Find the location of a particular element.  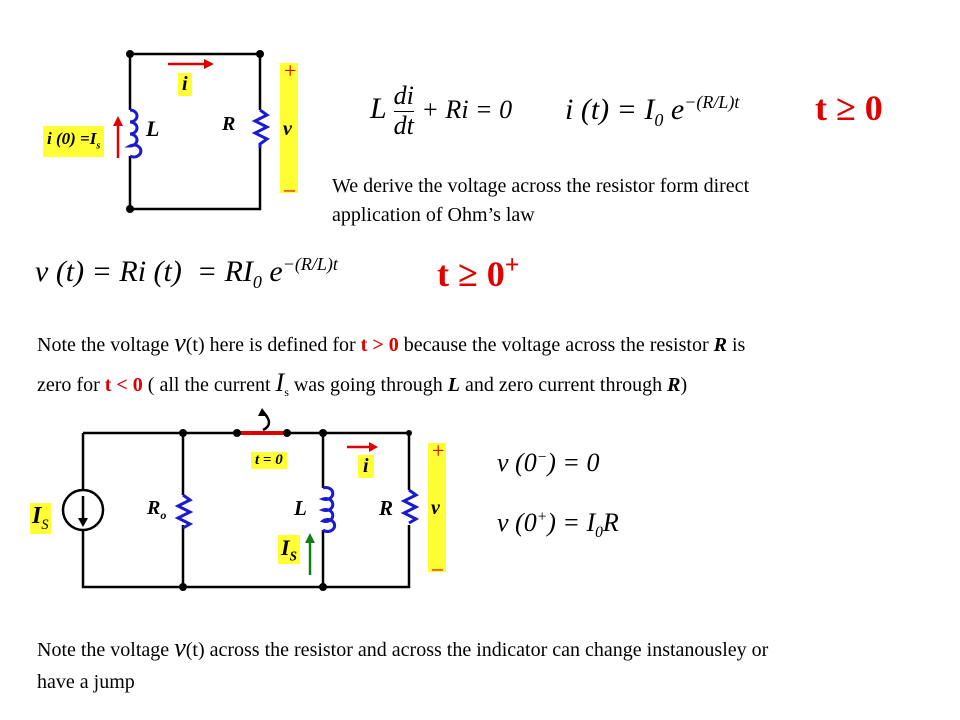

switch-label: t = 0 is located at coordinates (269, 460).